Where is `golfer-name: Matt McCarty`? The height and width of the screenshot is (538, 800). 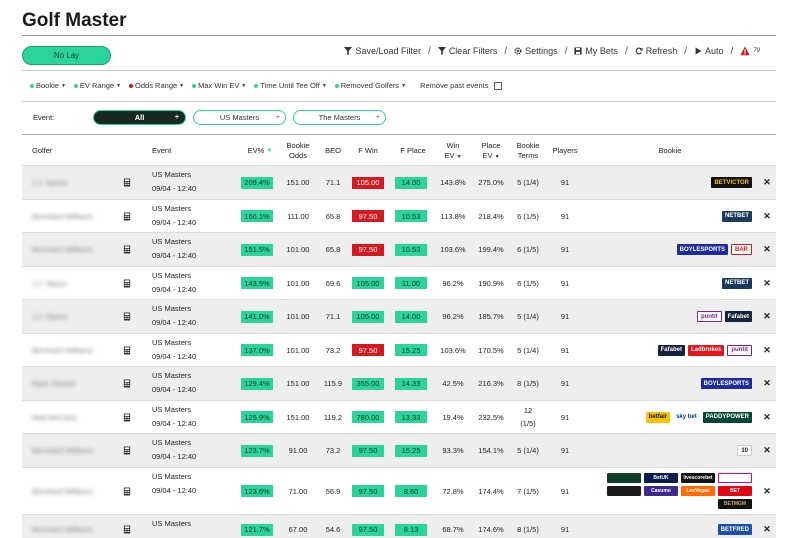
golfer-name: Matt McCarty is located at coordinates (72, 417).